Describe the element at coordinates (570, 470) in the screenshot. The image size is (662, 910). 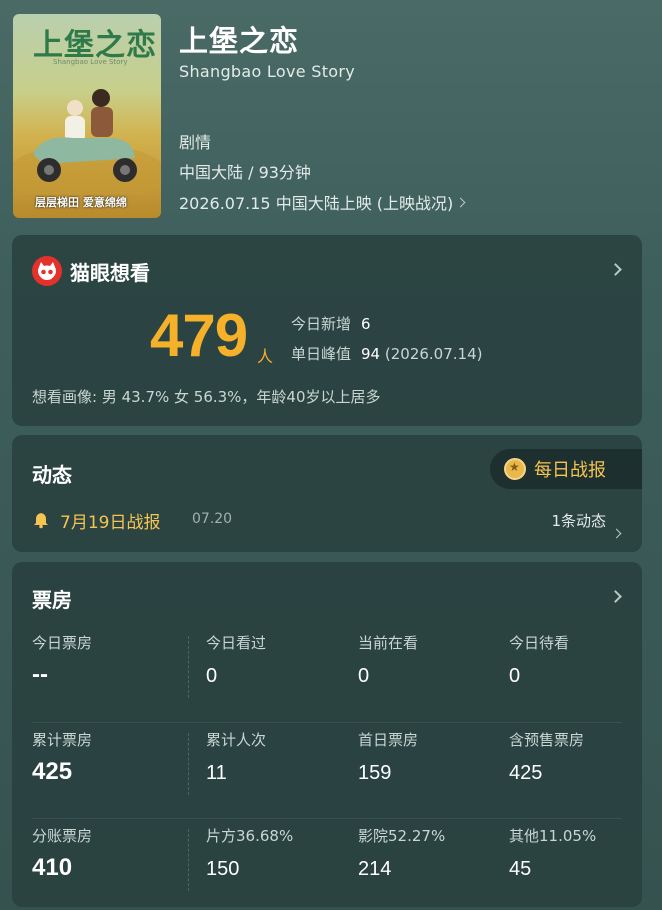
I see `daily-report-label: 每日战报` at that location.